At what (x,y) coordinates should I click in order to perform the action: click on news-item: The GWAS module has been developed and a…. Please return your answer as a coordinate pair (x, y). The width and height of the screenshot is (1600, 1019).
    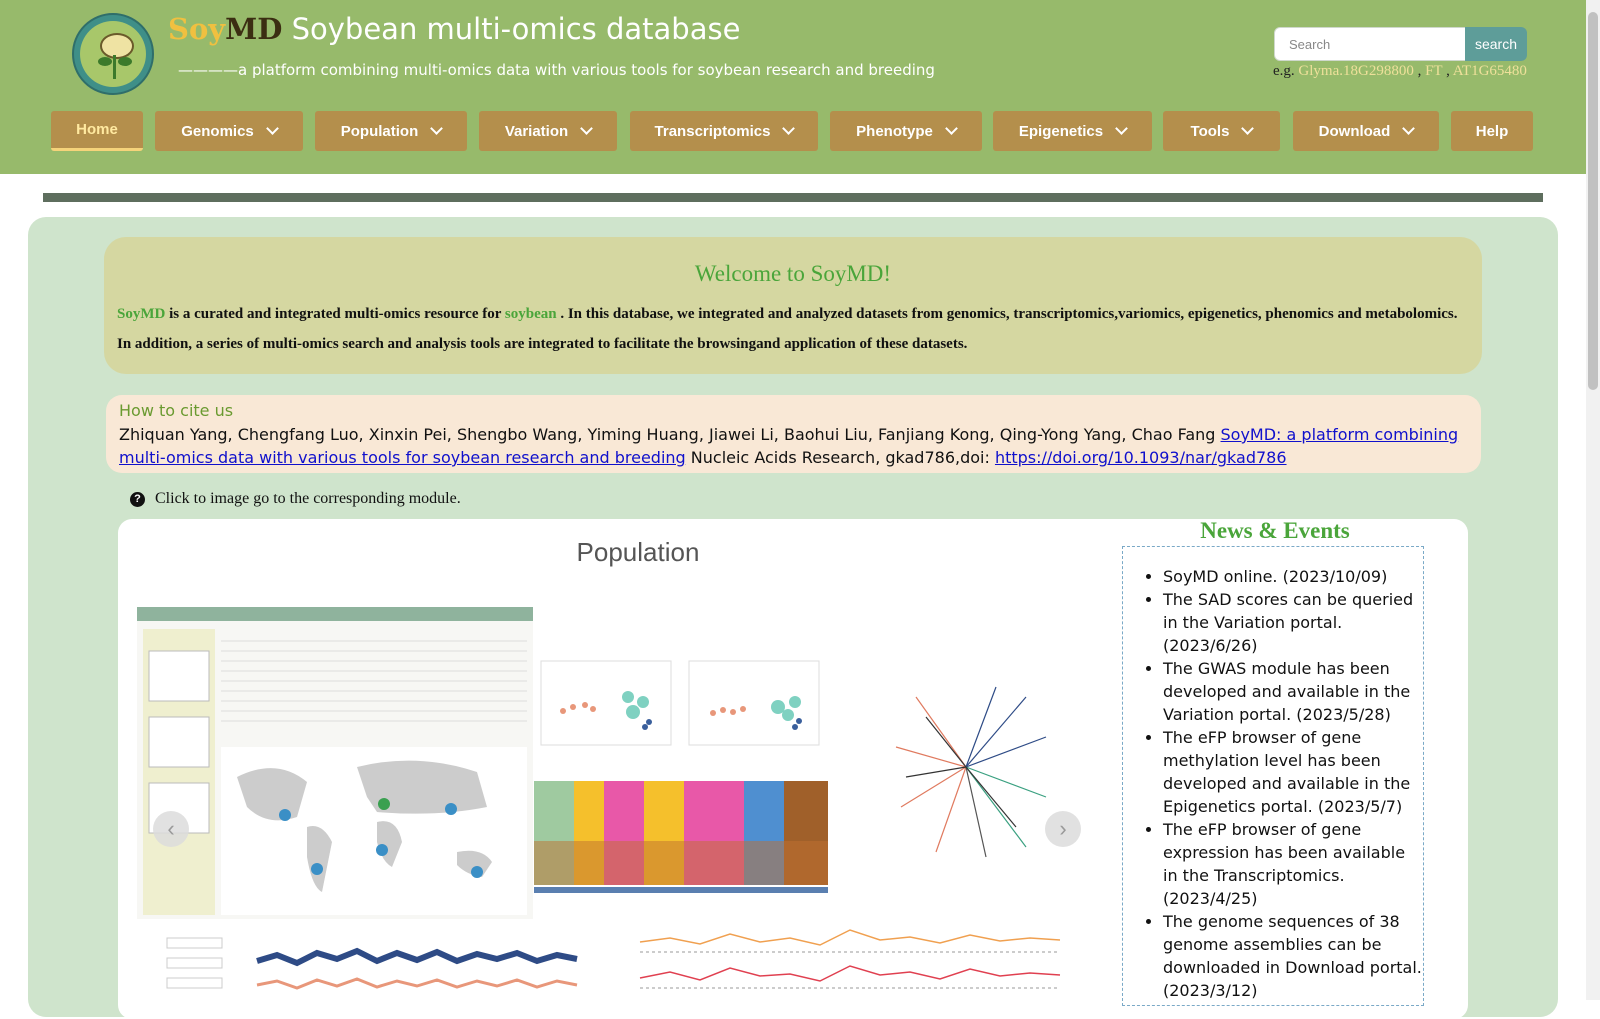
    Looking at the image, I should click on (1293, 691).